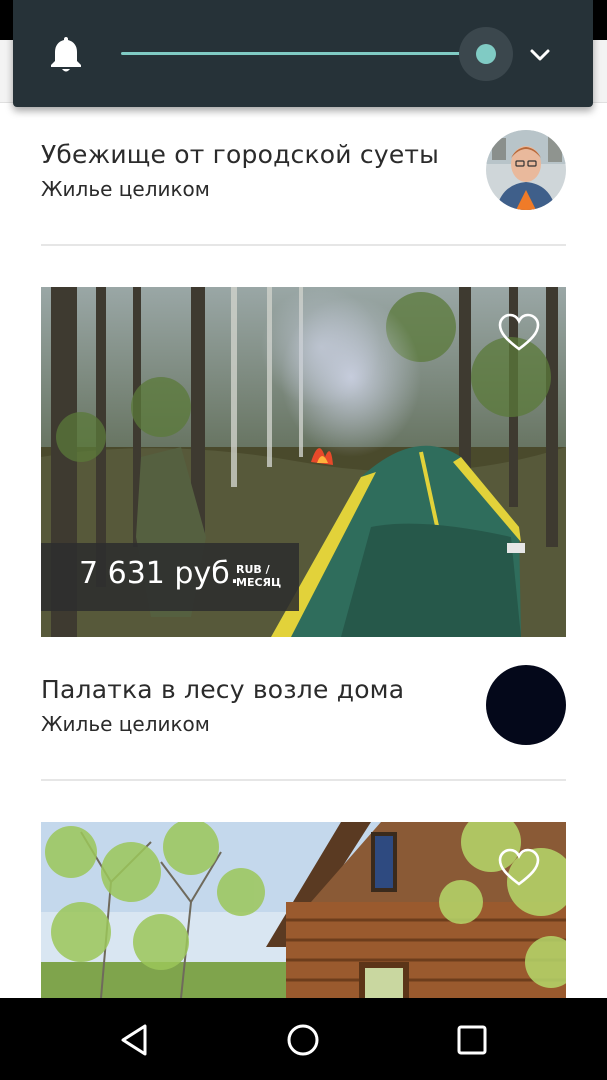  I want to click on volume-slider-thumb, so click(486, 54).